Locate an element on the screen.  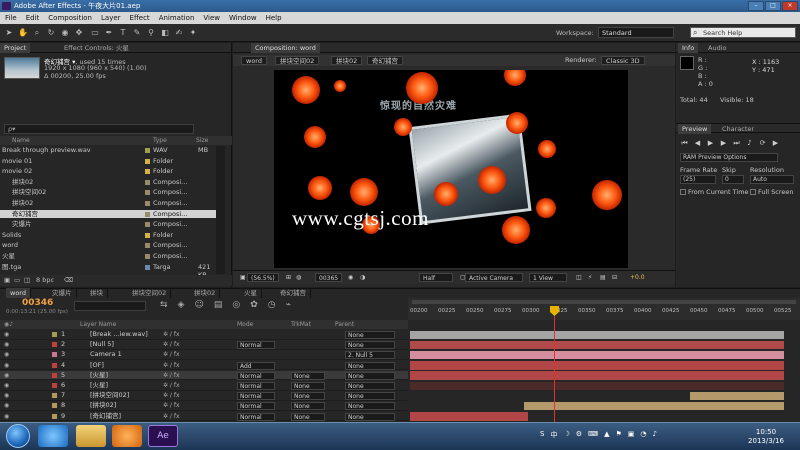
motion-blur-icon: ◎ is located at coordinates (236, 305).